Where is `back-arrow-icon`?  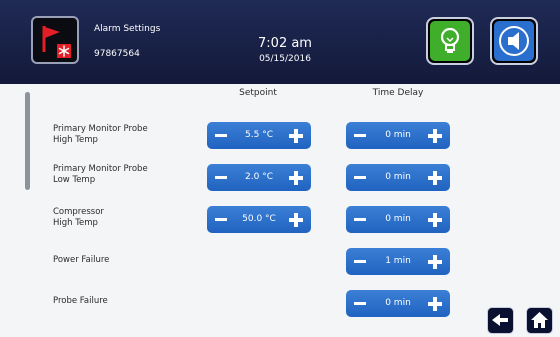
back-arrow-icon is located at coordinates (500, 320).